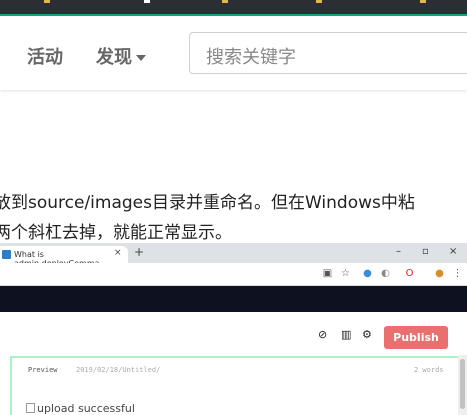  What do you see at coordinates (409, 273) in the screenshot?
I see `opera-icon: O` at bounding box center [409, 273].